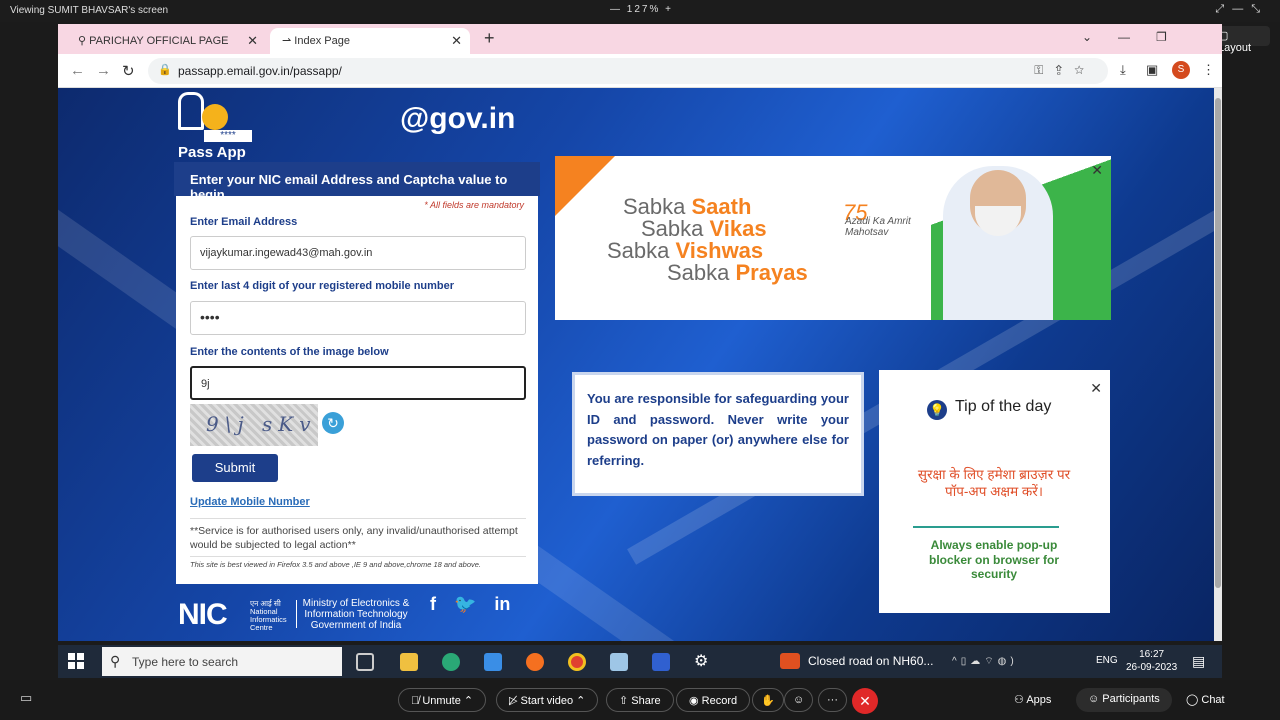 The height and width of the screenshot is (720, 1280). Describe the element at coordinates (358, 383) in the screenshot. I see `captcha-input: 9j` at that location.